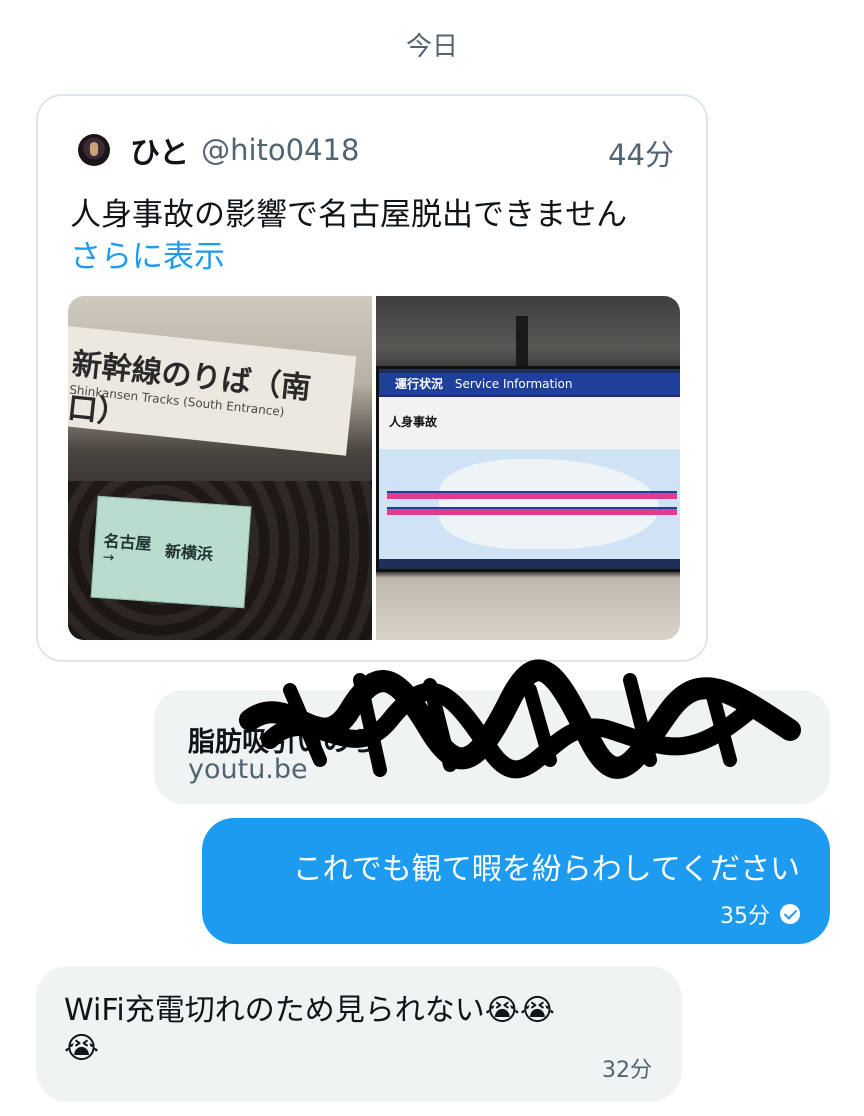 The height and width of the screenshot is (1116, 864). Describe the element at coordinates (549, 504) in the screenshot. I see `map-land` at that location.